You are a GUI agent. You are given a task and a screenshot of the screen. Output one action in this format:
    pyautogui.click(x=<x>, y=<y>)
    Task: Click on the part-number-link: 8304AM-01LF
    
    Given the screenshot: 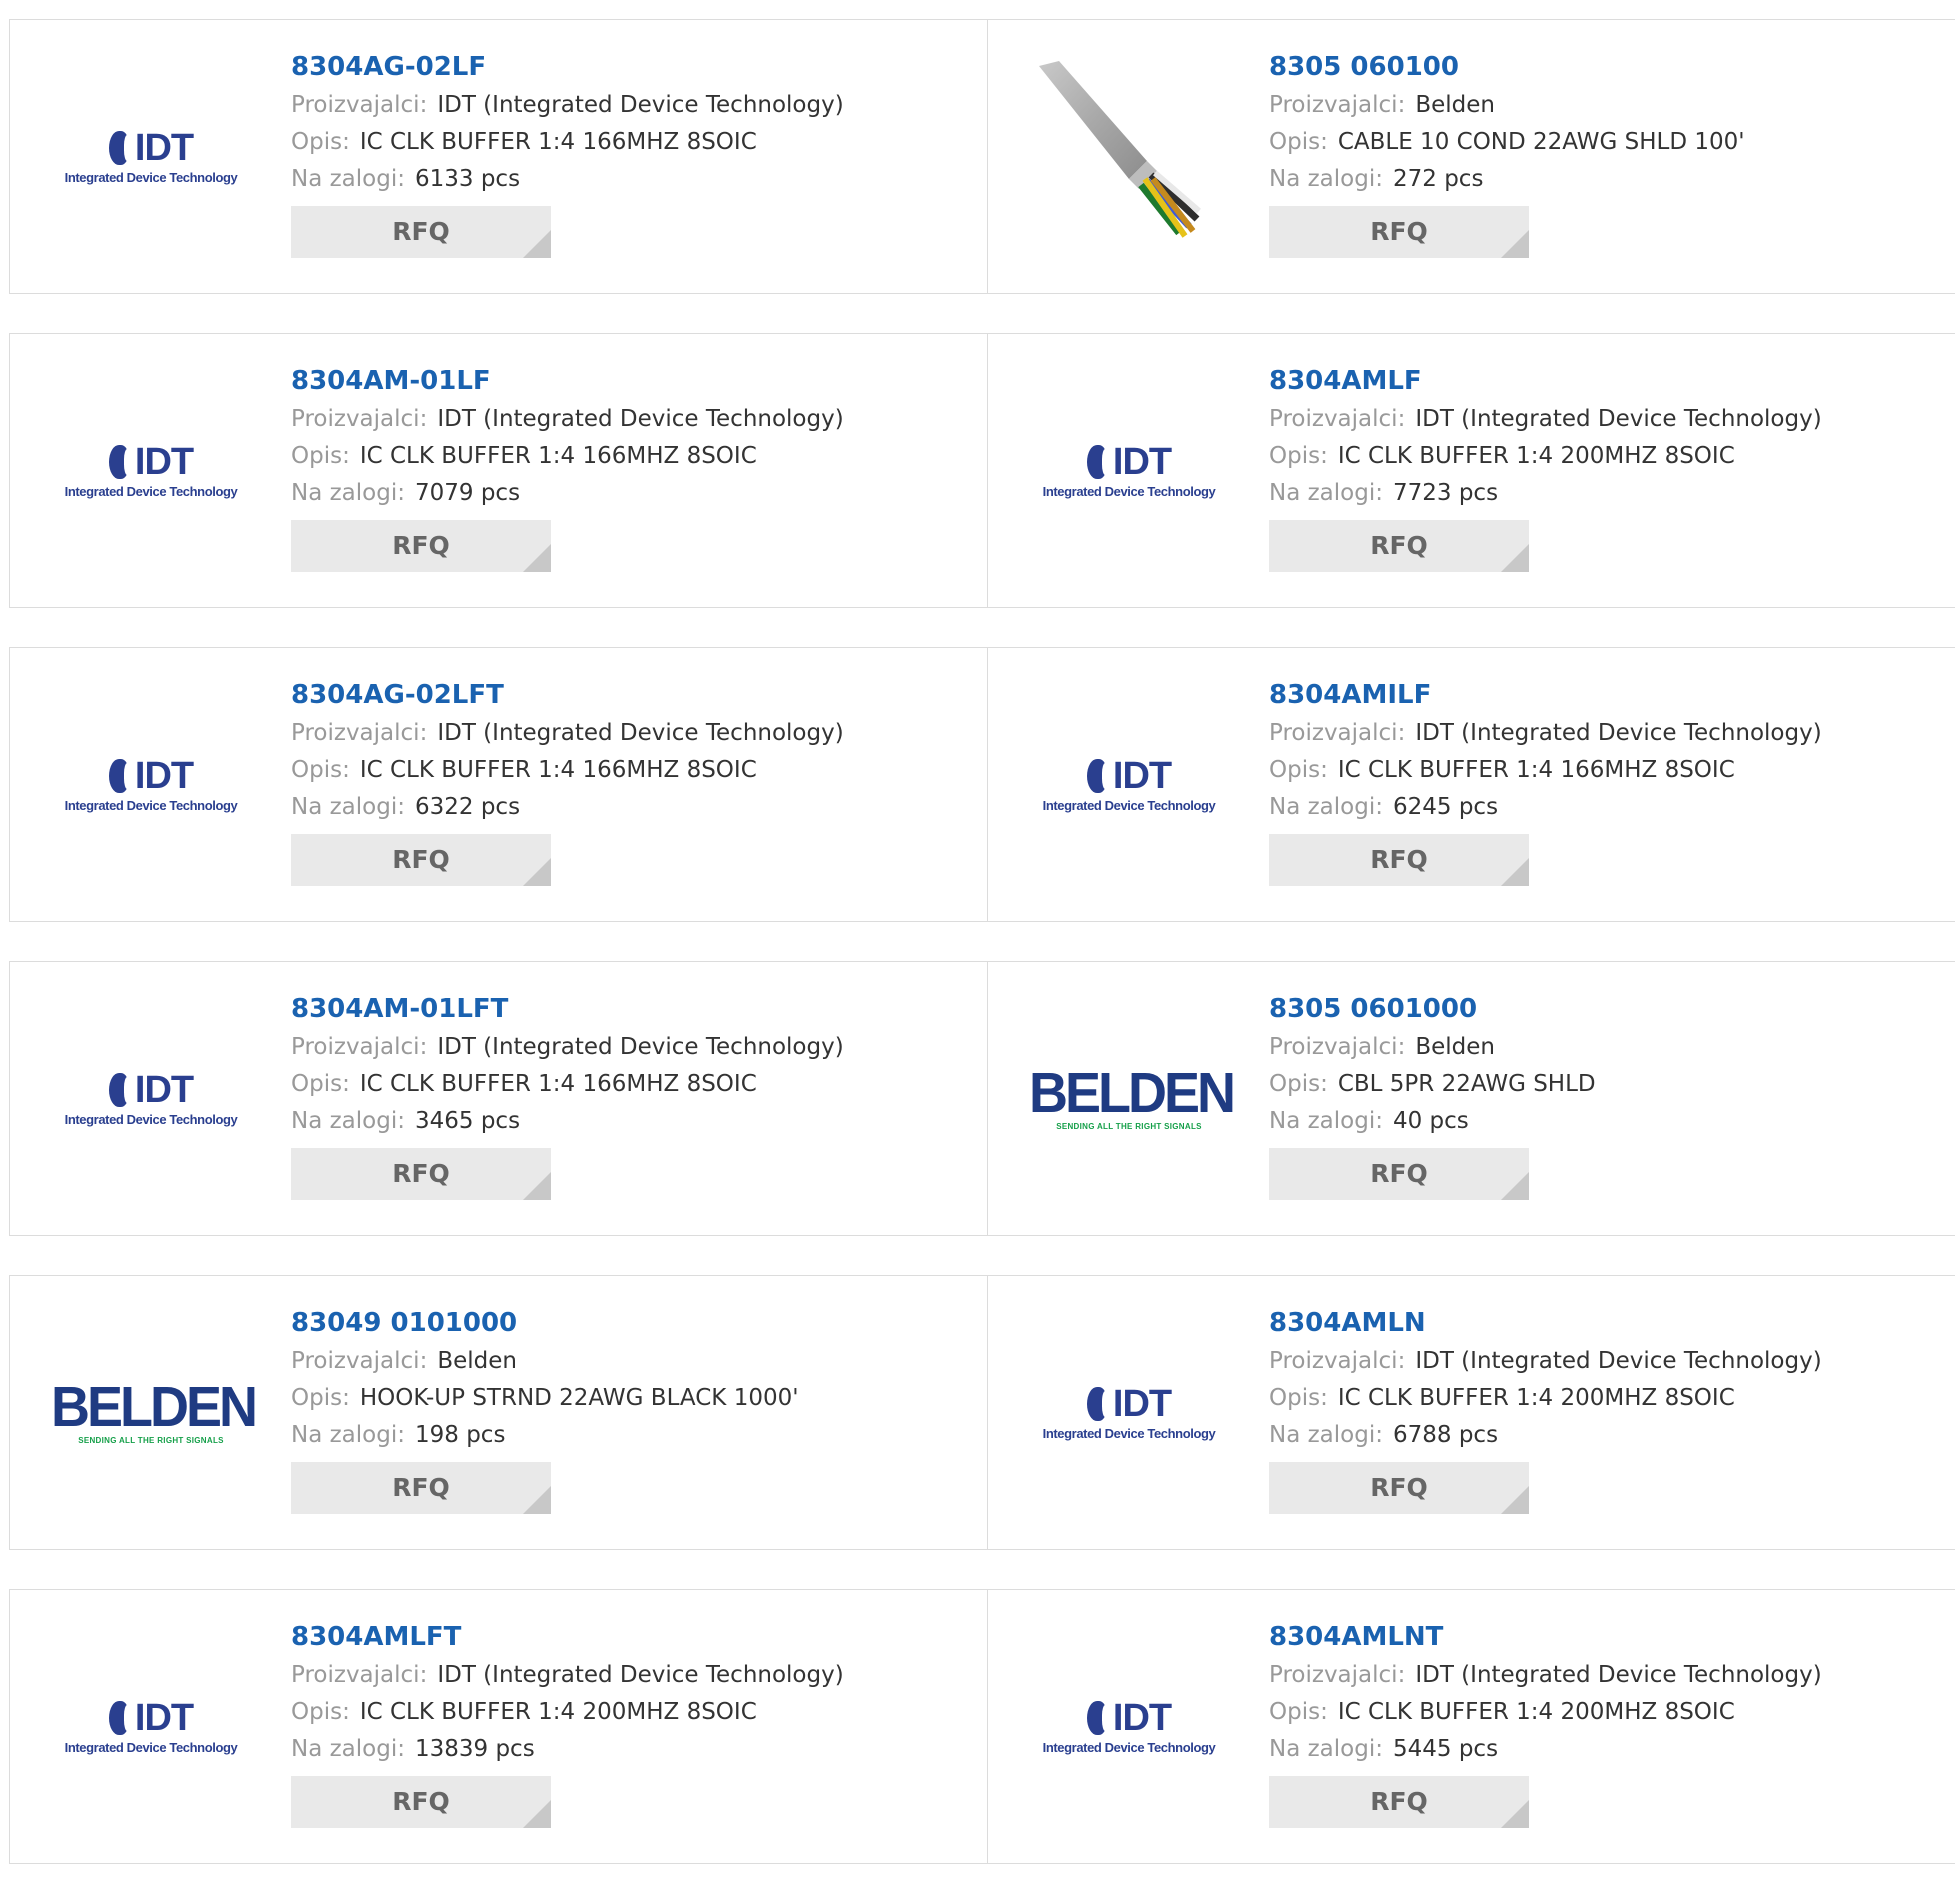 What is the action you would take?
    pyautogui.click(x=567, y=381)
    